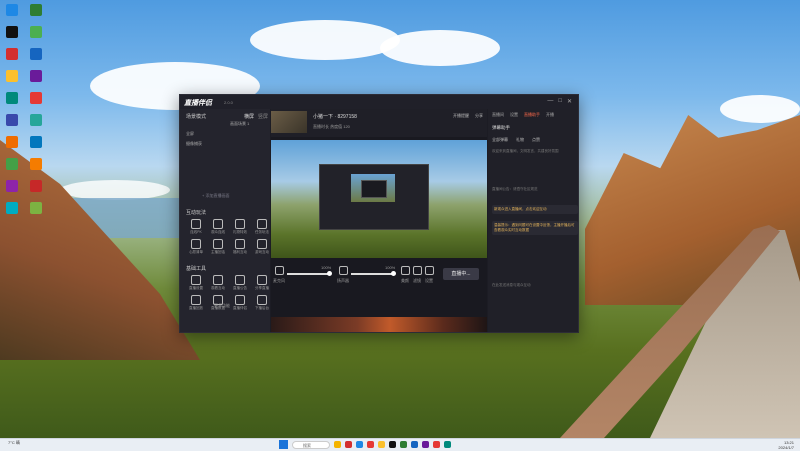 This screenshot has height=451, width=800. Describe the element at coordinates (218, 227) in the screenshot. I see `tool-button: 观众连线` at that location.